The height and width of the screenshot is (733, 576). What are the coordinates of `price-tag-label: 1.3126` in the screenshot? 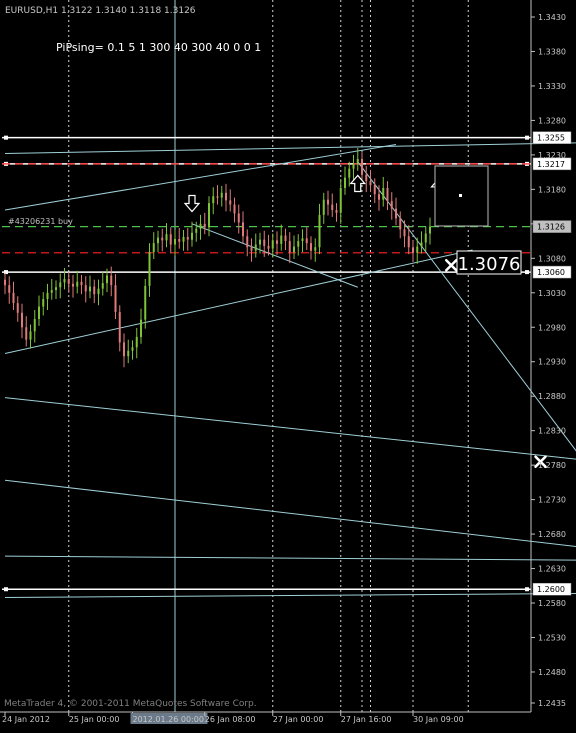 It's located at (551, 227).